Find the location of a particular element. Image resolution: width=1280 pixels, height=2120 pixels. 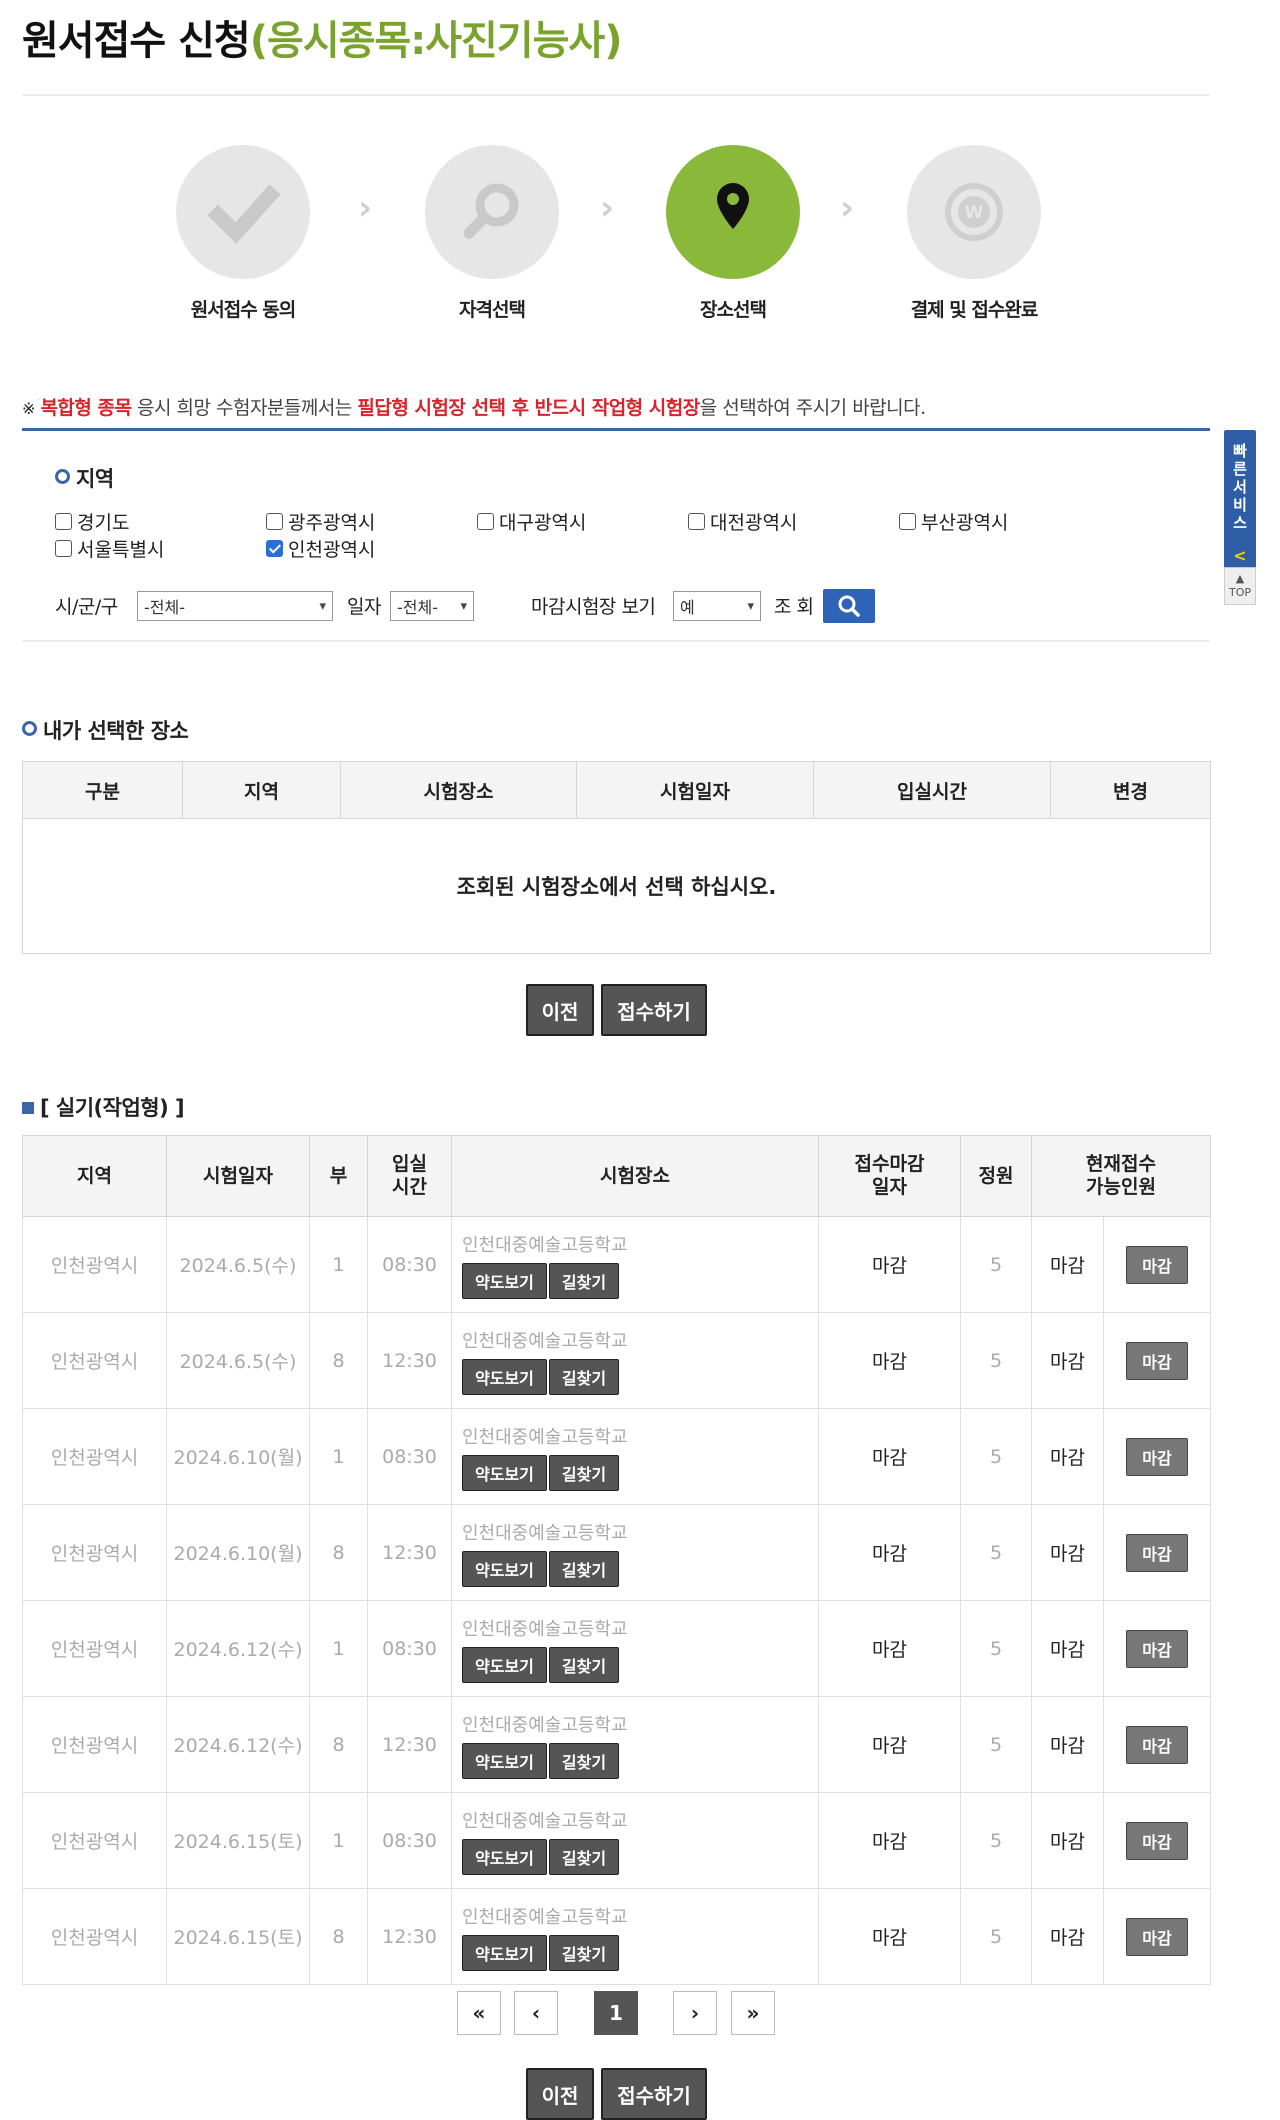

submit-button: 접수하기 is located at coordinates (654, 1010).